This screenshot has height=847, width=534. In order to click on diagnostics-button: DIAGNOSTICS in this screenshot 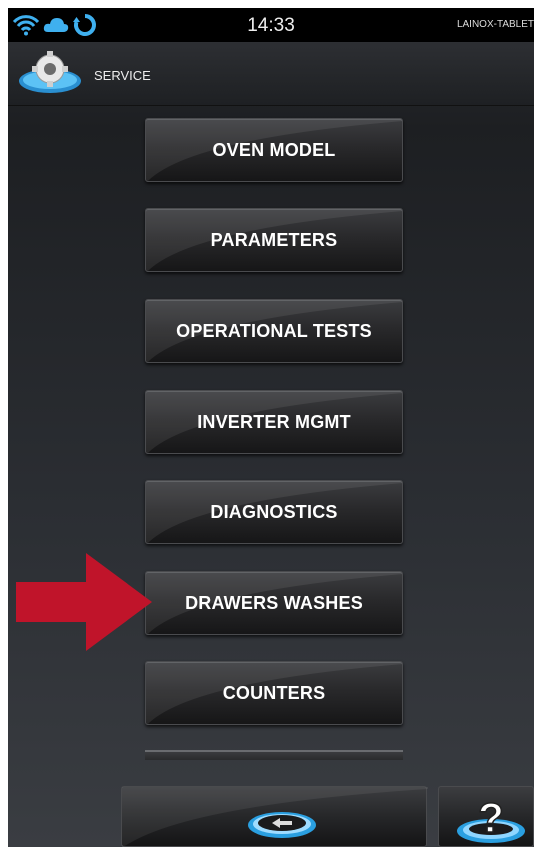, I will do `click(274, 512)`.